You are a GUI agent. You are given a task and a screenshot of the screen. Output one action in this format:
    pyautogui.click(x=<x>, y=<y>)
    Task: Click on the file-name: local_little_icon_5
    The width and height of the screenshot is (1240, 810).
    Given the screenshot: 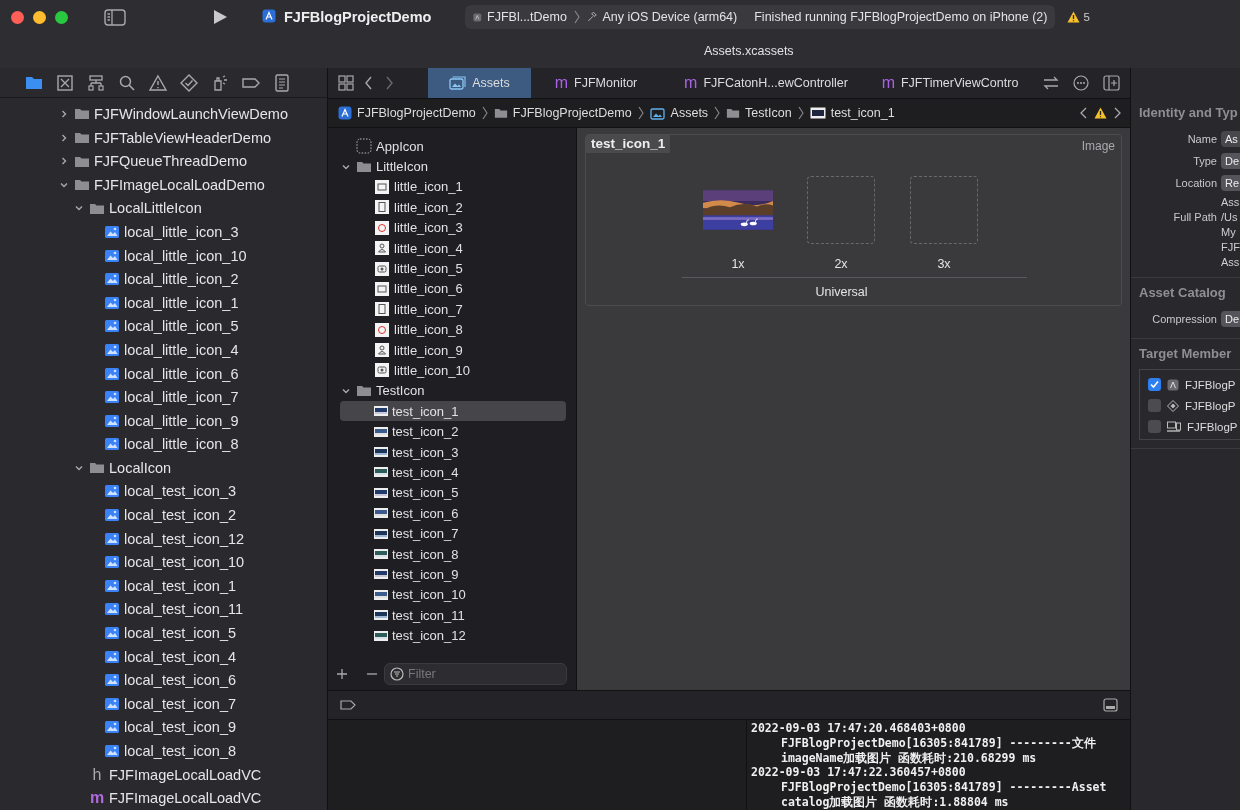 What is the action you would take?
    pyautogui.click(x=181, y=326)
    